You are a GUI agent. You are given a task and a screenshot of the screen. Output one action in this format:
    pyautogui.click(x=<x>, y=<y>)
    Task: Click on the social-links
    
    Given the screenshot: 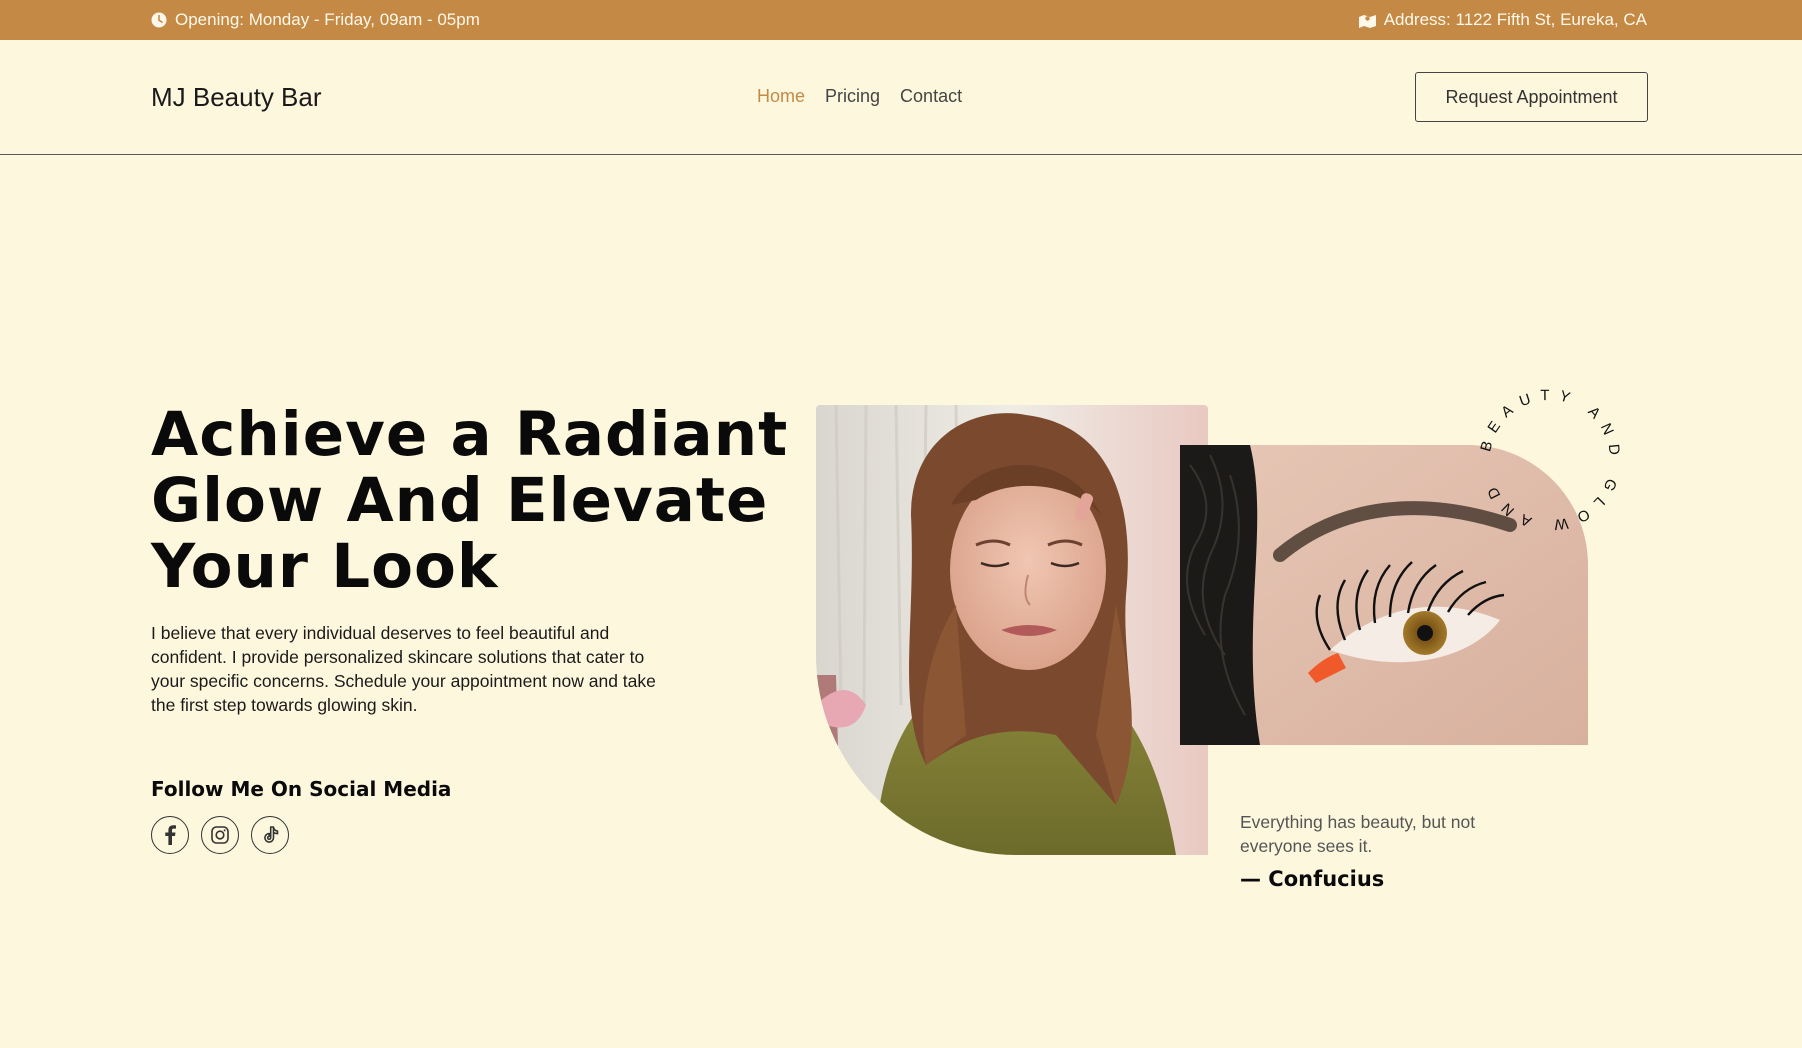 What is the action you would take?
    pyautogui.click(x=220, y=835)
    